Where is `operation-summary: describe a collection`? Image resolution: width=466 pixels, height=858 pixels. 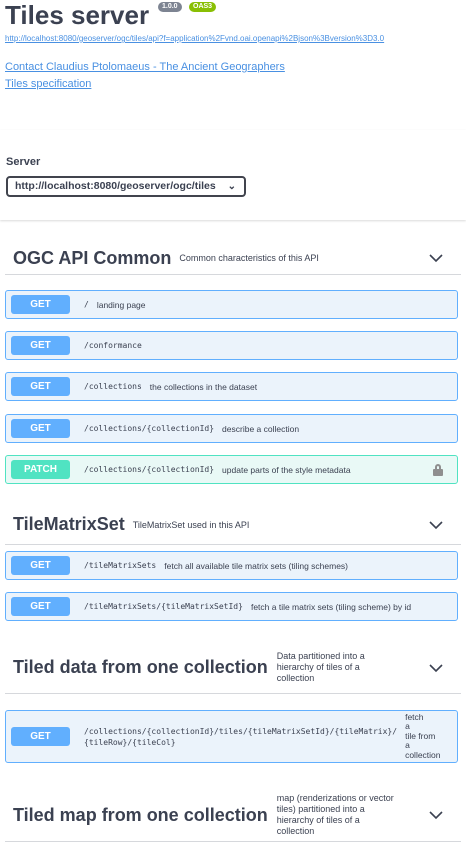 operation-summary: describe a collection is located at coordinates (261, 428).